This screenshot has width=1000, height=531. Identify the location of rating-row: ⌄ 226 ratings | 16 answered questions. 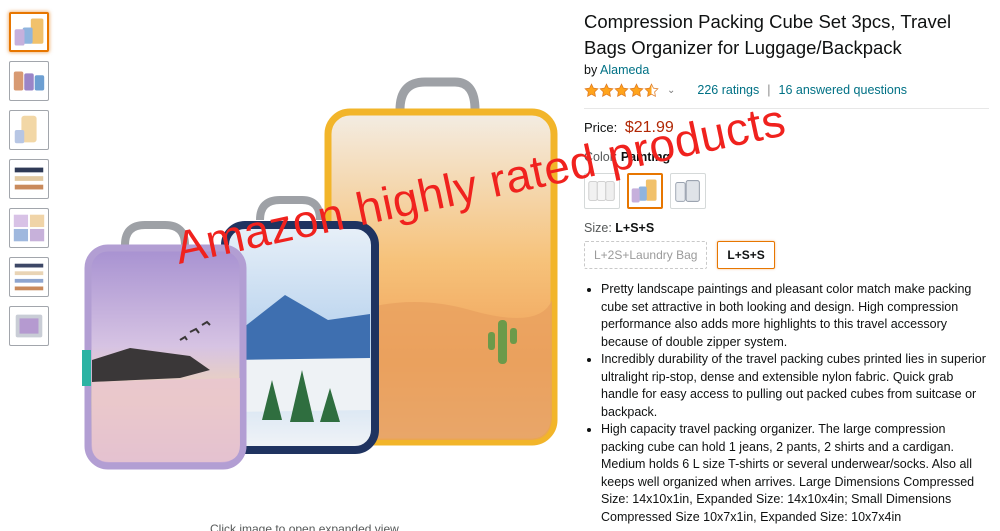
(786, 90).